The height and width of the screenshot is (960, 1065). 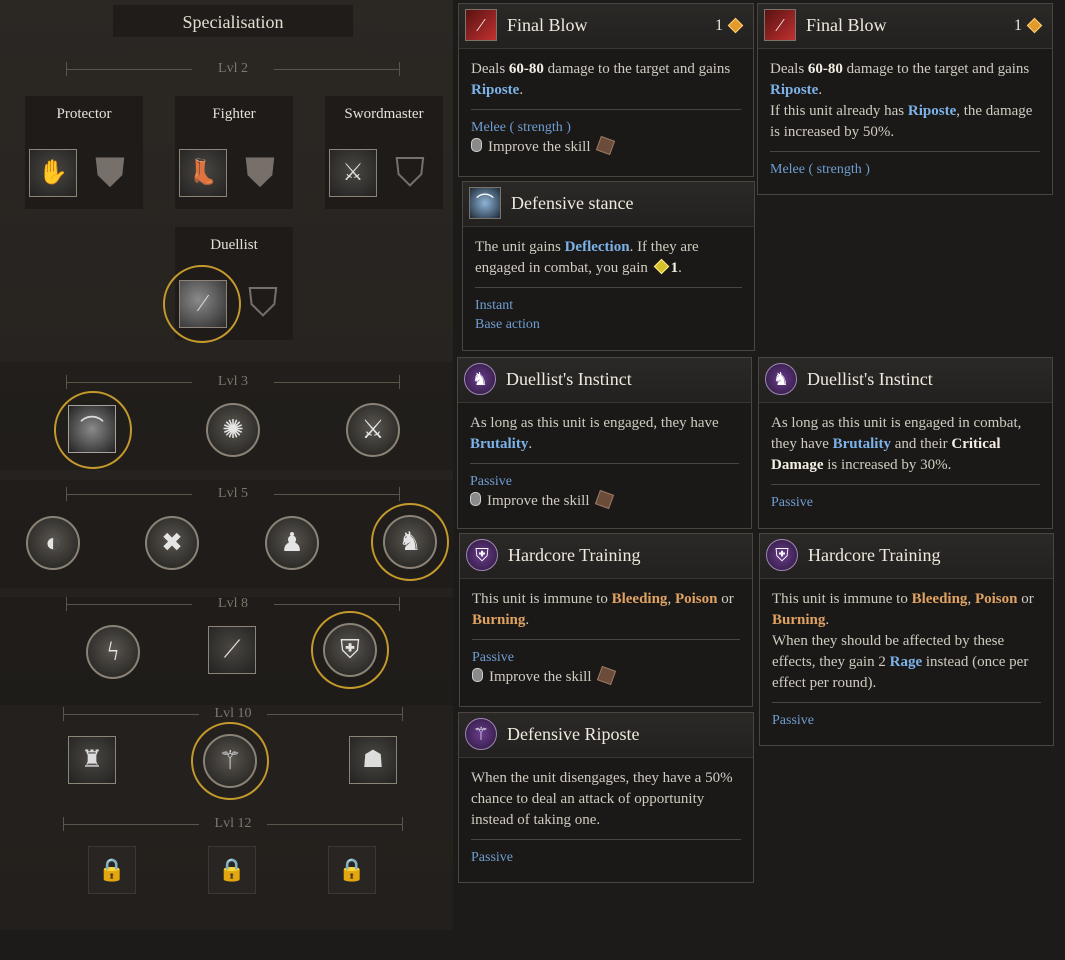 What do you see at coordinates (263, 302) in the screenshot?
I see `light-armor-icon: ⛉` at bounding box center [263, 302].